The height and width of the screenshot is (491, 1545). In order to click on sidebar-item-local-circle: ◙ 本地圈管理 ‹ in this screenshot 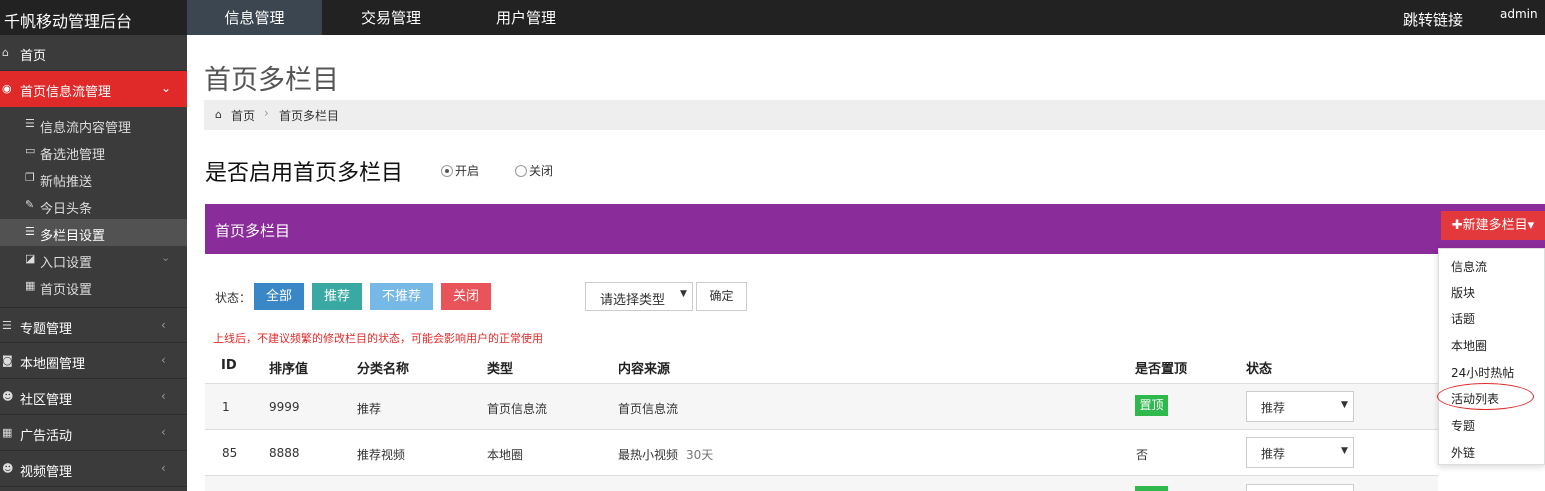, I will do `click(93, 361)`.